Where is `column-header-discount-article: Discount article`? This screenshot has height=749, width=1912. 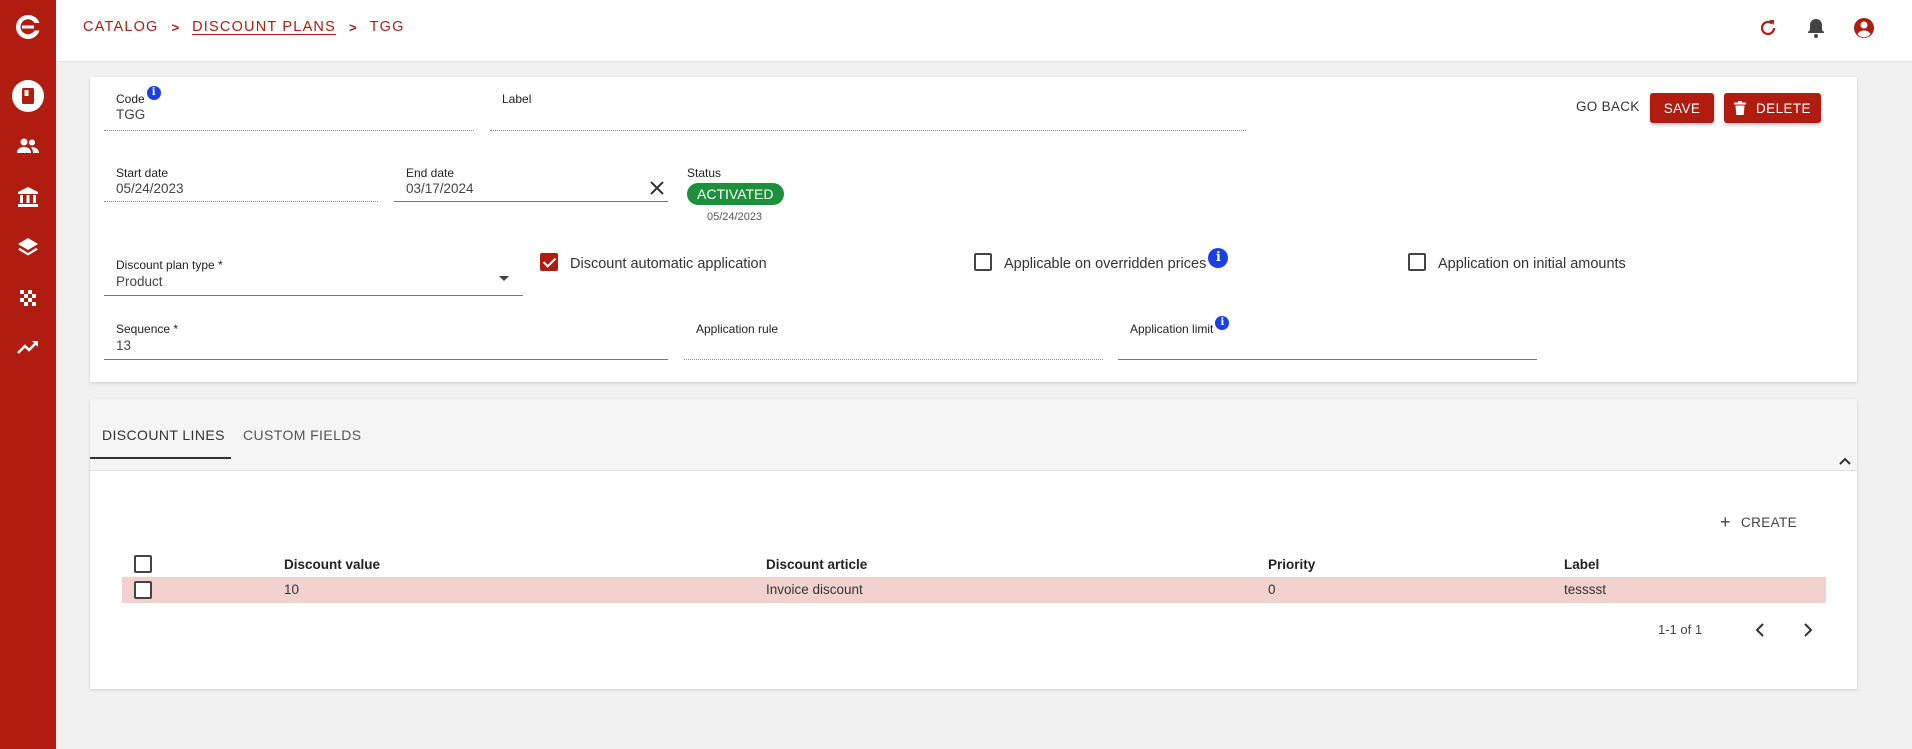
column-header-discount-article: Discount article is located at coordinates (816, 564).